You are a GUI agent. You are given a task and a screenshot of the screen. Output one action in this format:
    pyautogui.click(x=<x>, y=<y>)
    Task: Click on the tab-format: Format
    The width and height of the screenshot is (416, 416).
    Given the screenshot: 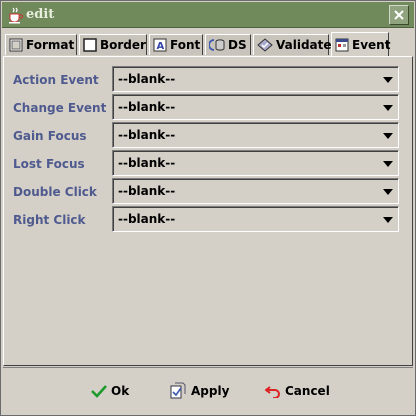 What is the action you would take?
    pyautogui.click(x=41, y=44)
    